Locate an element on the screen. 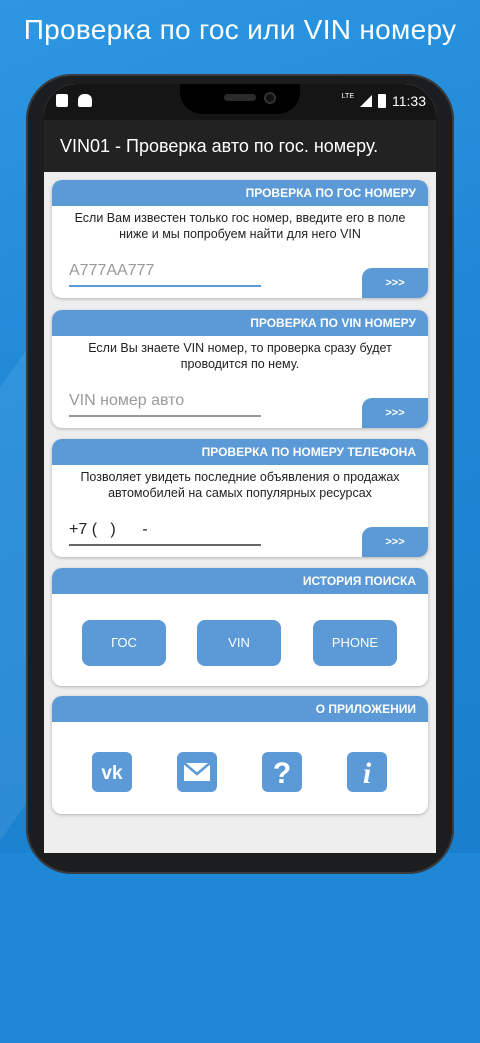  vin-search-button: >>> is located at coordinates (395, 413).